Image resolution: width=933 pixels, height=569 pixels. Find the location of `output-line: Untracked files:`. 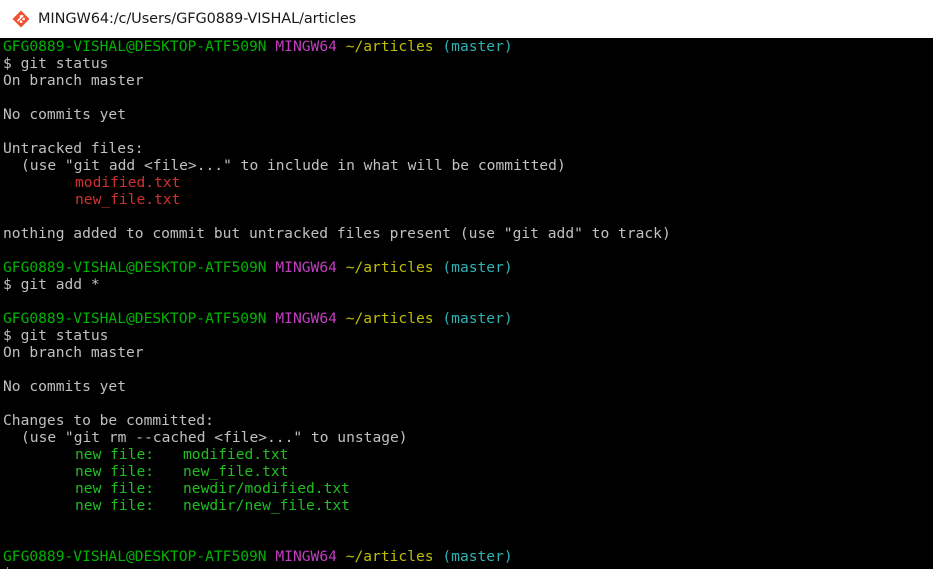

output-line: Untracked files: is located at coordinates (73, 148).